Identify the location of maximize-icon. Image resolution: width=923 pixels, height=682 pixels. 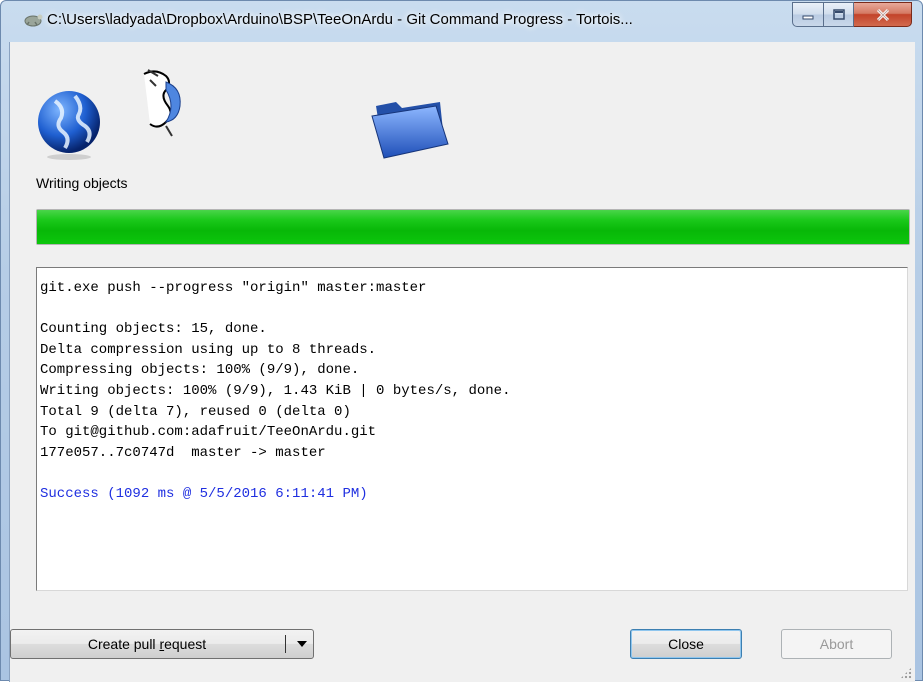
(838, 14).